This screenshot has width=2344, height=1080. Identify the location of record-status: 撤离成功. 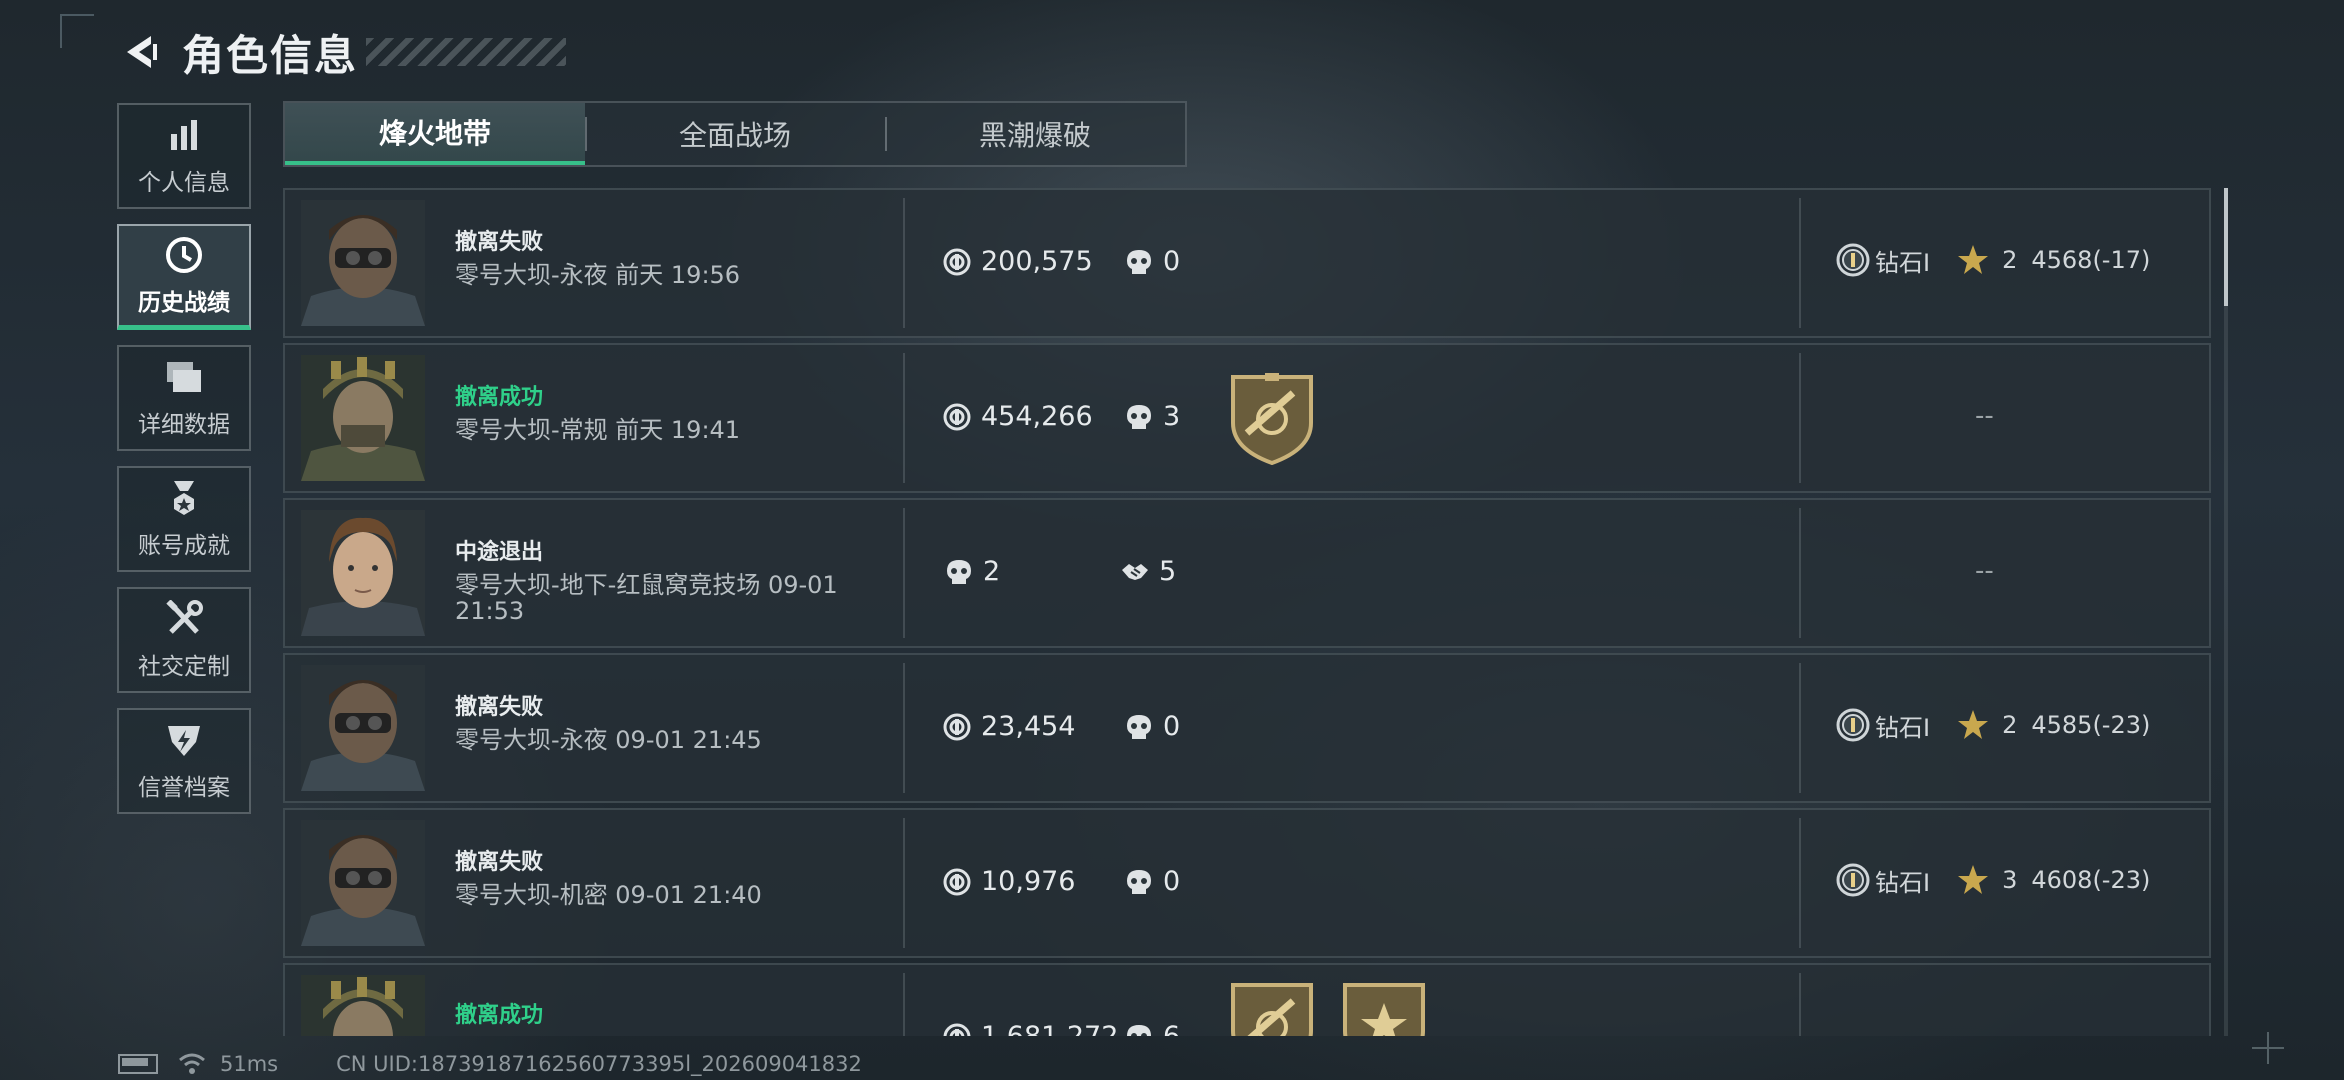
(499, 397).